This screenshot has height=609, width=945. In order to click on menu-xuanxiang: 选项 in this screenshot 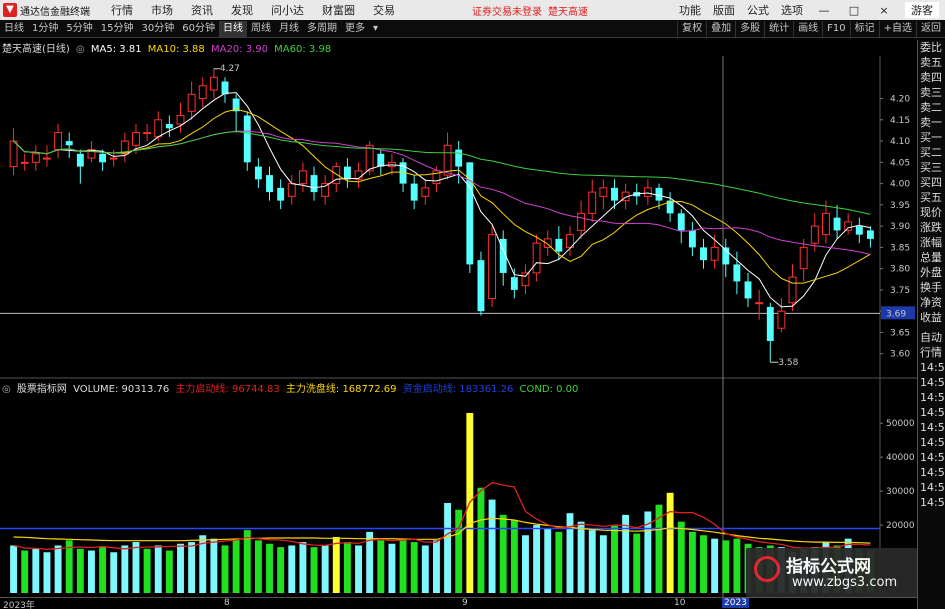, I will do `click(792, 10)`.